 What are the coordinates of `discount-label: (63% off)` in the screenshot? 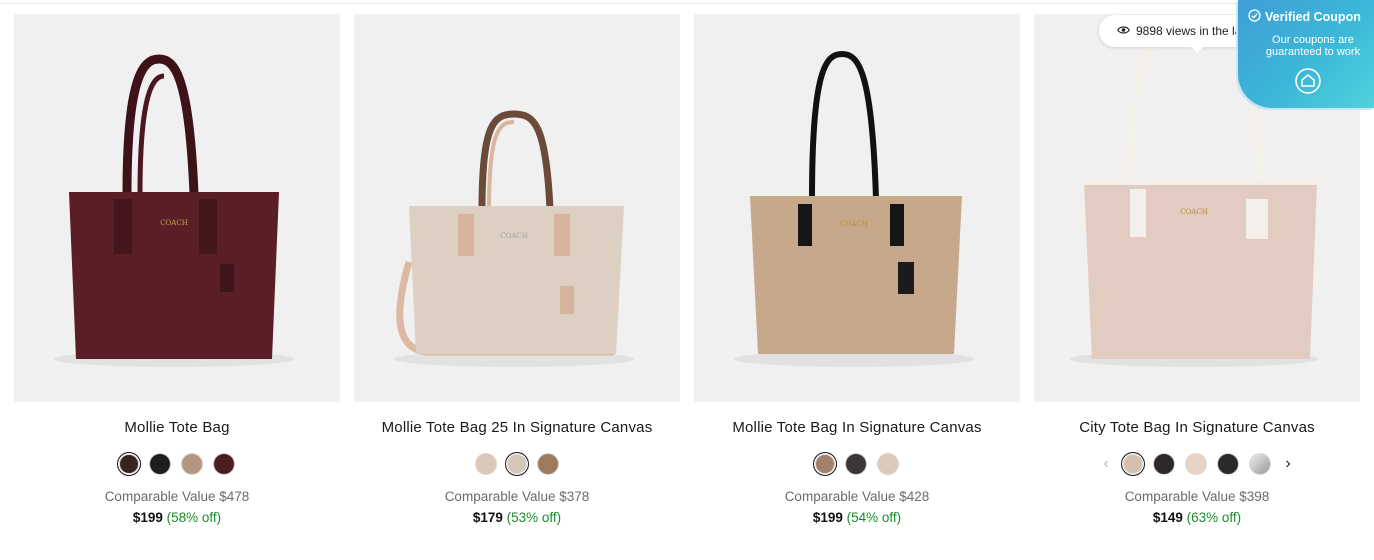 It's located at (1214, 517).